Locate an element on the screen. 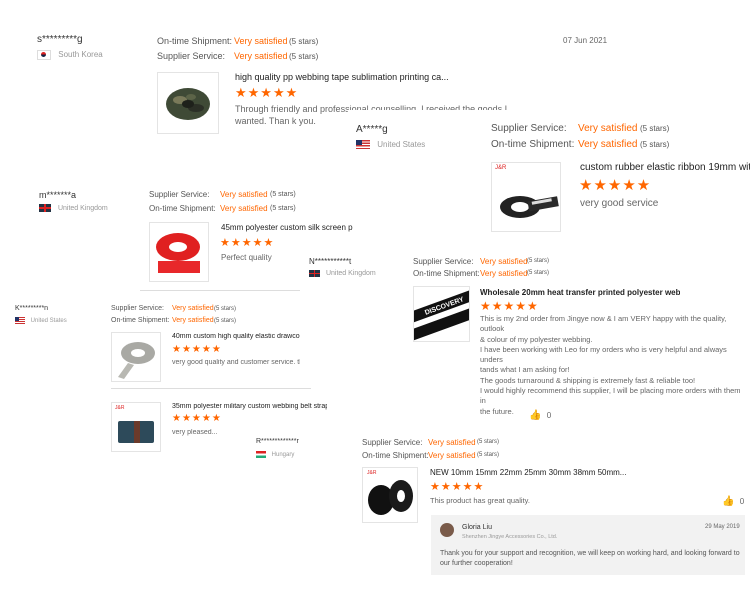 The height and width of the screenshot is (590, 750). usa-flag-icon is located at coordinates (20, 320).